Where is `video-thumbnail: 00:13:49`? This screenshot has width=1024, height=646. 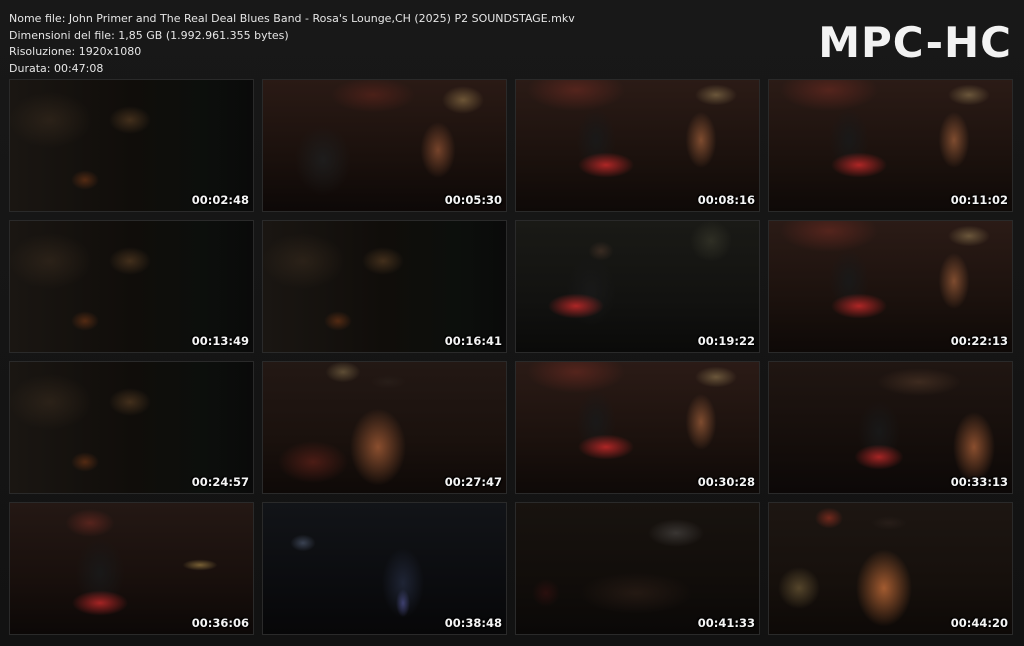
video-thumbnail: 00:13:49 is located at coordinates (131, 286).